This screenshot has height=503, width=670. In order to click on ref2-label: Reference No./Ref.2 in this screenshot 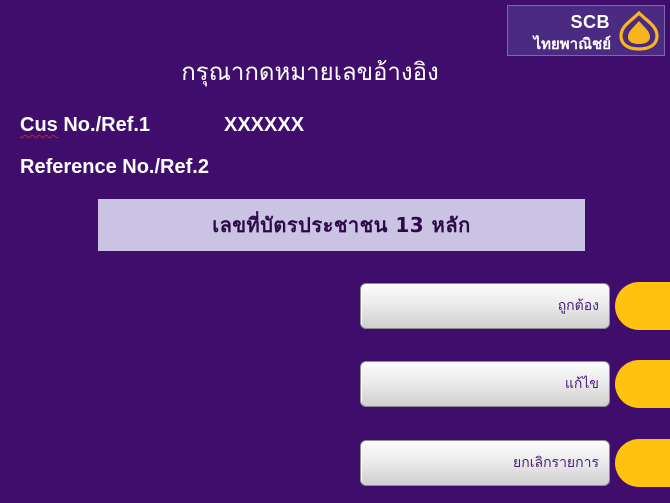, I will do `click(114, 167)`.